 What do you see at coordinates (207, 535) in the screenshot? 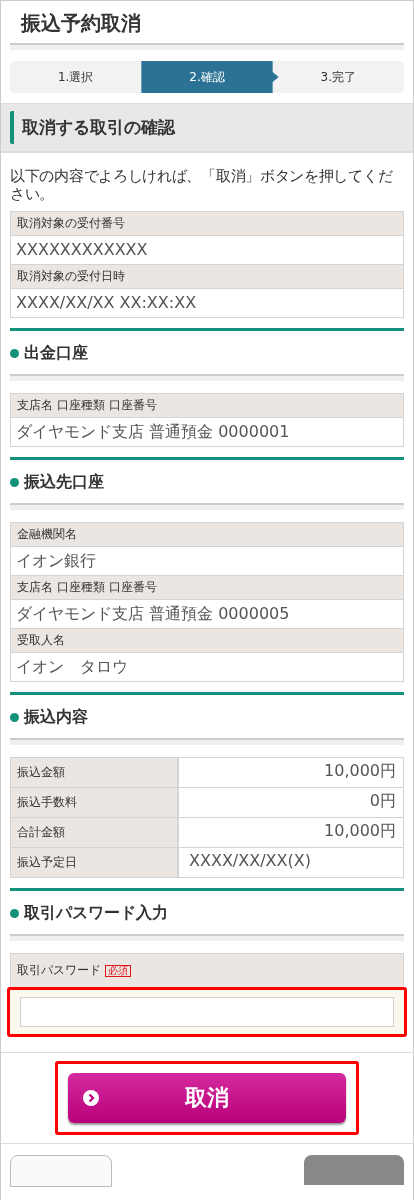
I see `field-label: 金融機関名` at bounding box center [207, 535].